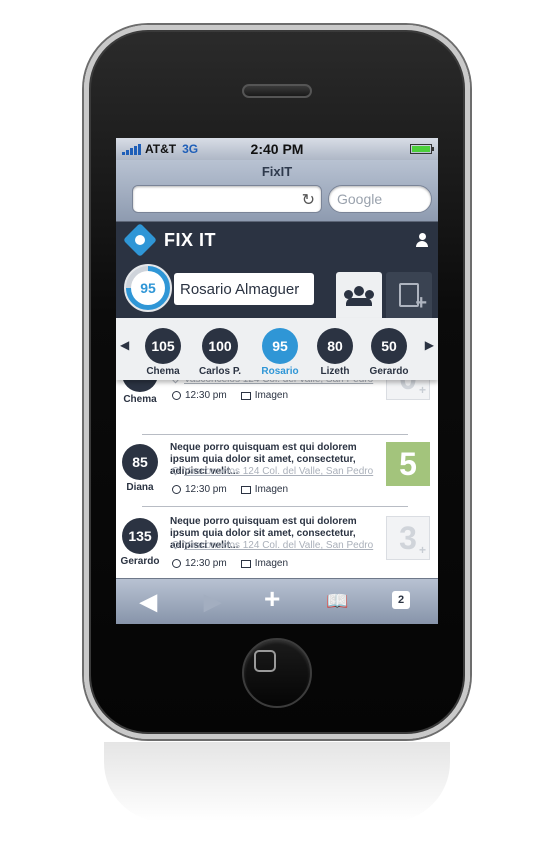 This screenshot has height=842, width=550. I want to click on tab-people, so click(359, 295).